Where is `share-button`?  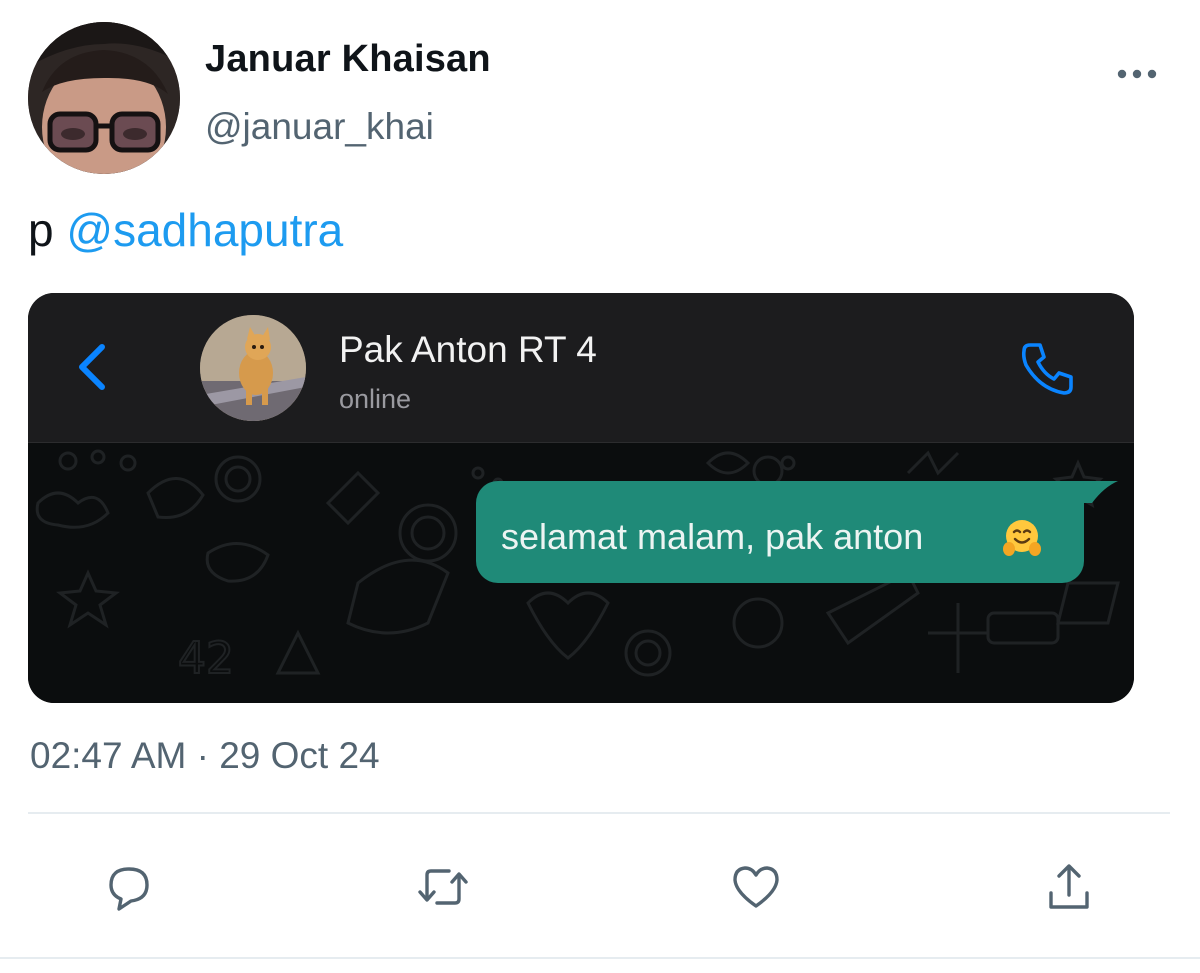
share-button is located at coordinates (1069, 887).